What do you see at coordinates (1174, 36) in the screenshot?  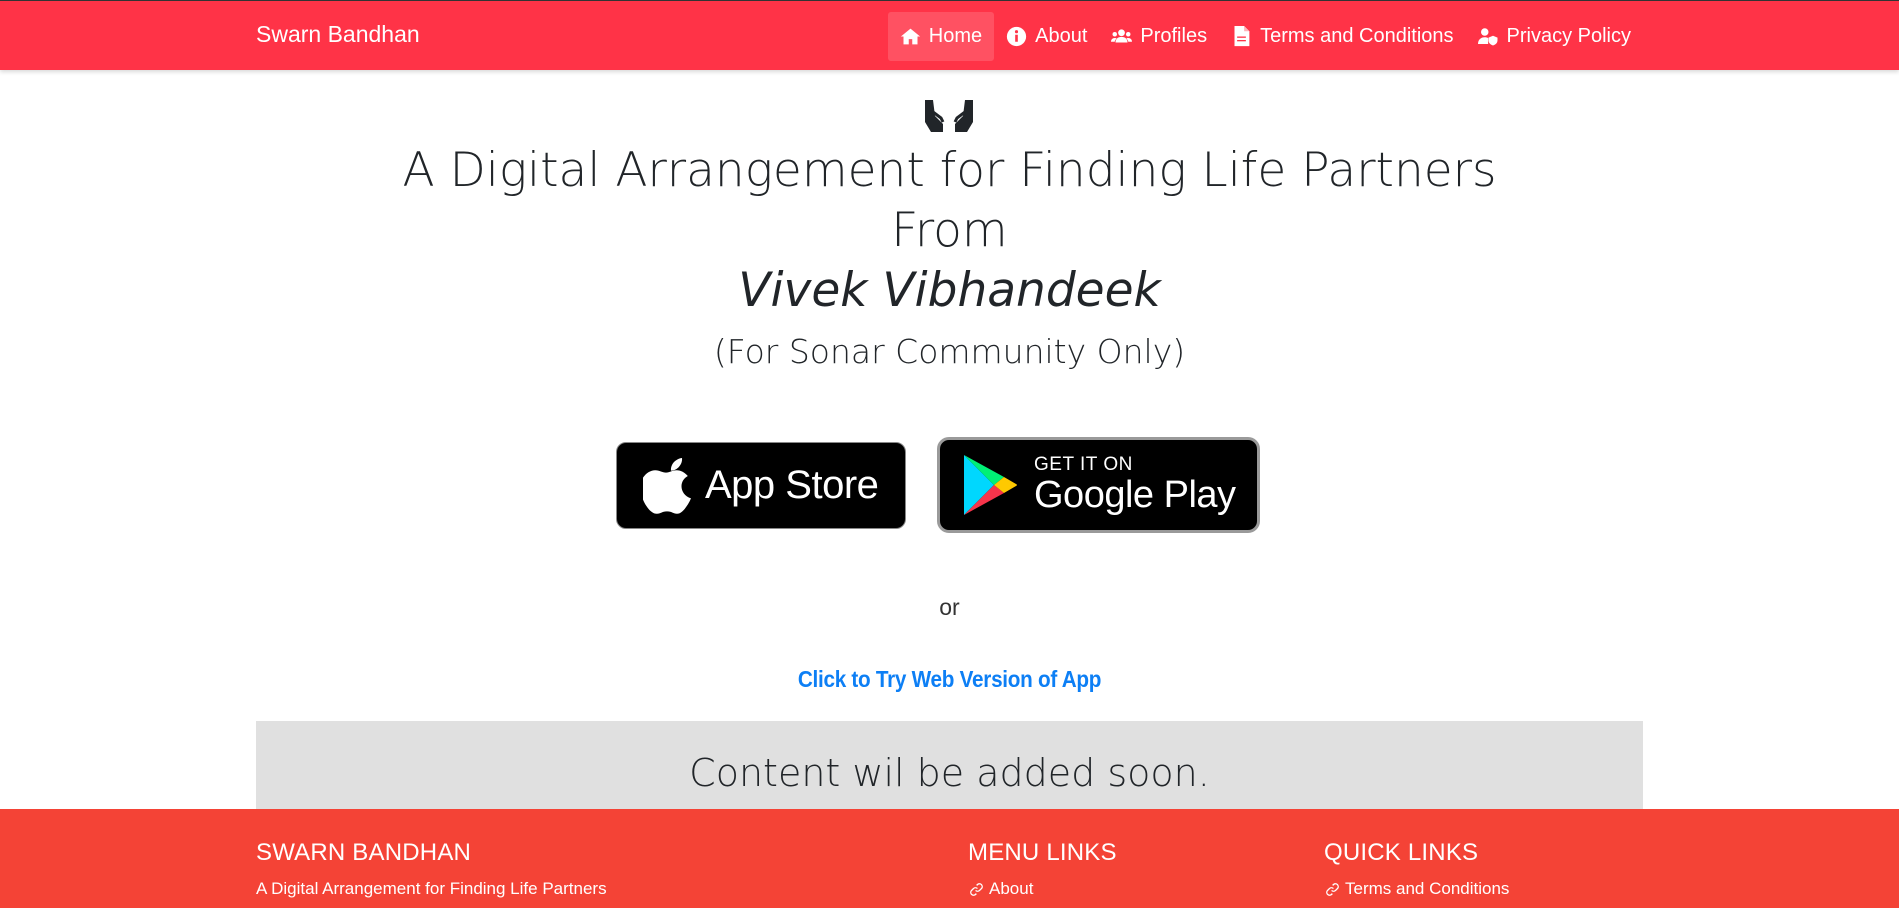 I see `nav-item-label: Profiles` at bounding box center [1174, 36].